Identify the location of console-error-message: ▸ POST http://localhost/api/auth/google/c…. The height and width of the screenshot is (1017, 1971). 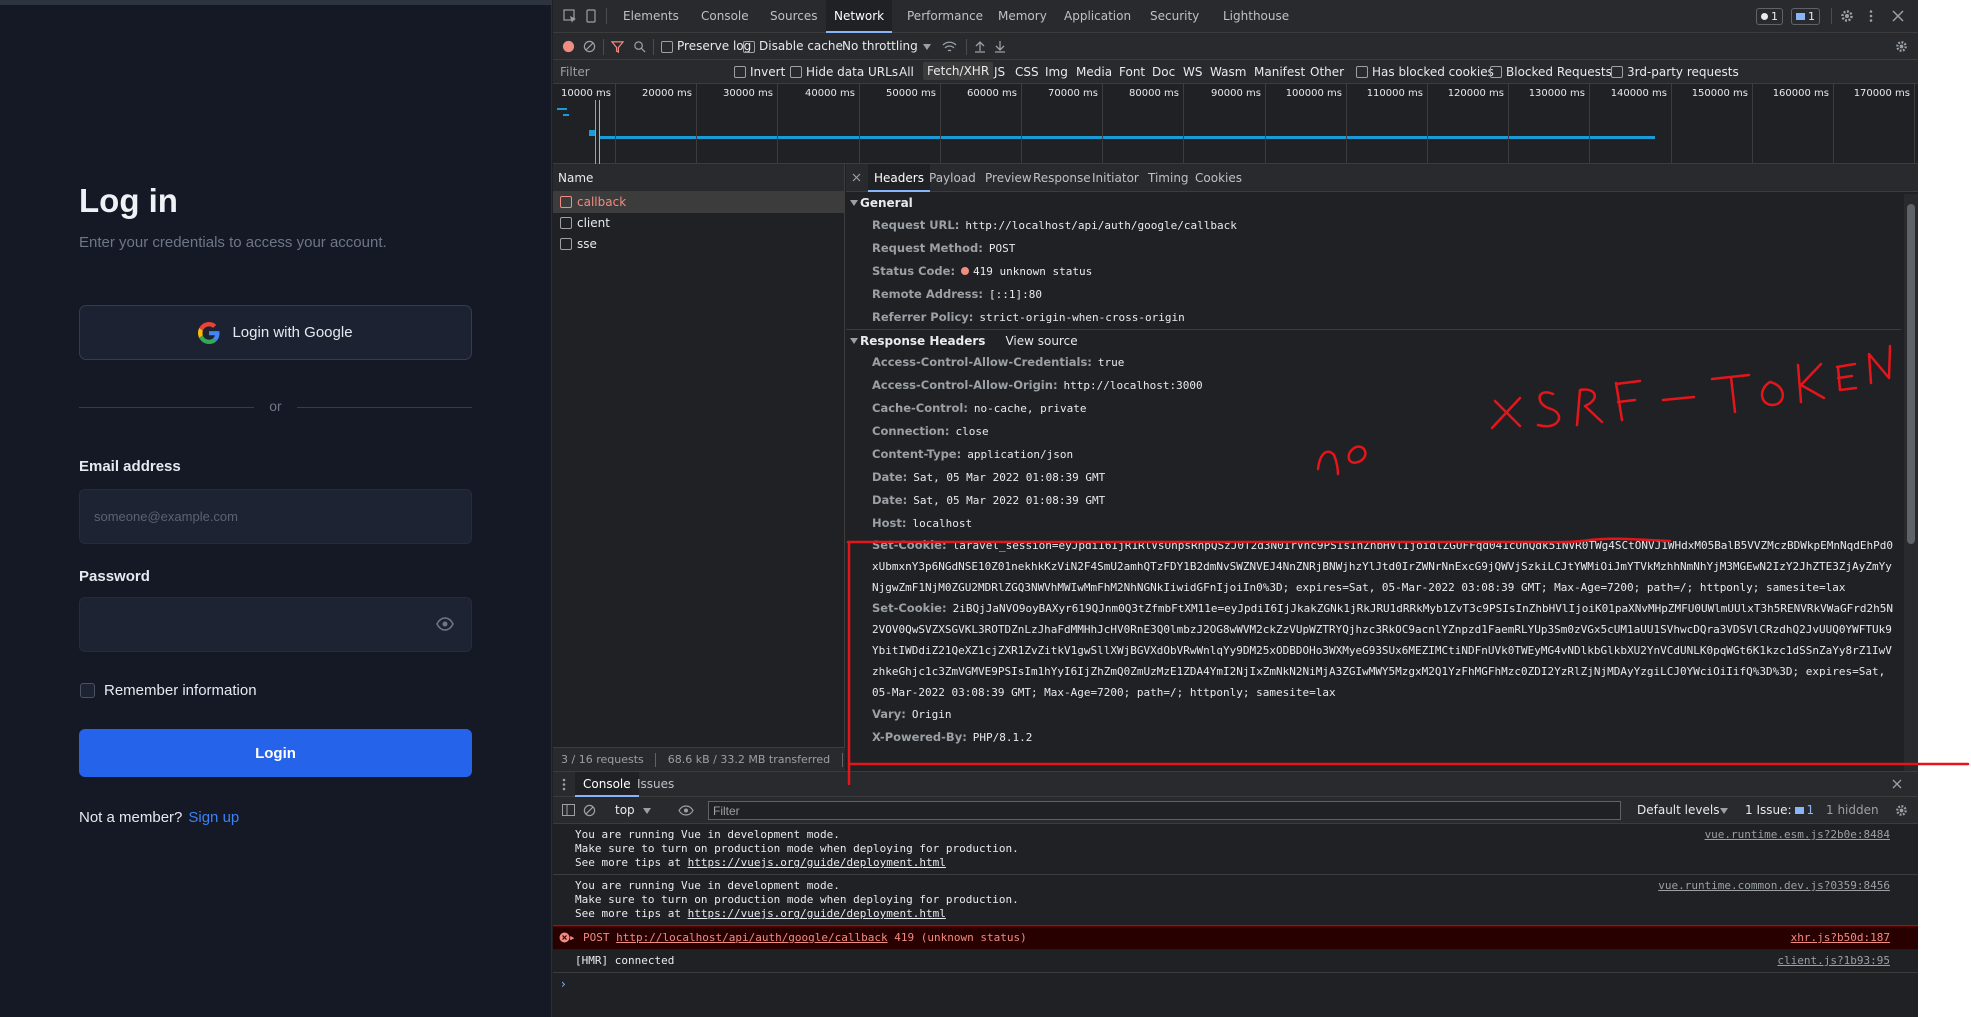
(1235, 938).